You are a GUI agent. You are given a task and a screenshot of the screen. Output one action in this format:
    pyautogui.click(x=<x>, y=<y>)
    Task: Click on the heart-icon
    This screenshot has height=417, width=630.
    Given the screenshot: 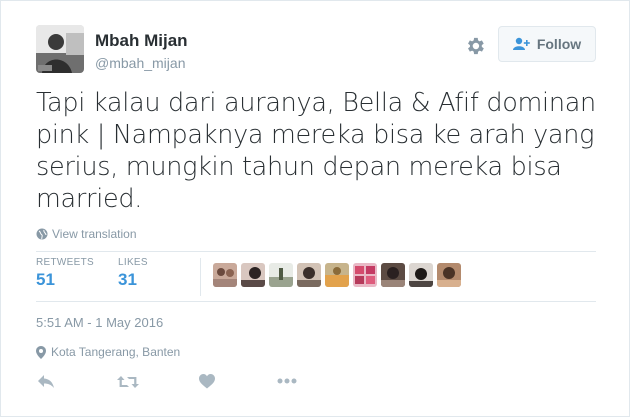 What is the action you would take?
    pyautogui.click(x=207, y=381)
    